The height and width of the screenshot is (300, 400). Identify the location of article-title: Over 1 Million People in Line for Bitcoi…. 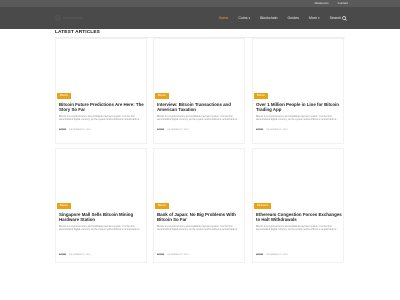
(299, 107).